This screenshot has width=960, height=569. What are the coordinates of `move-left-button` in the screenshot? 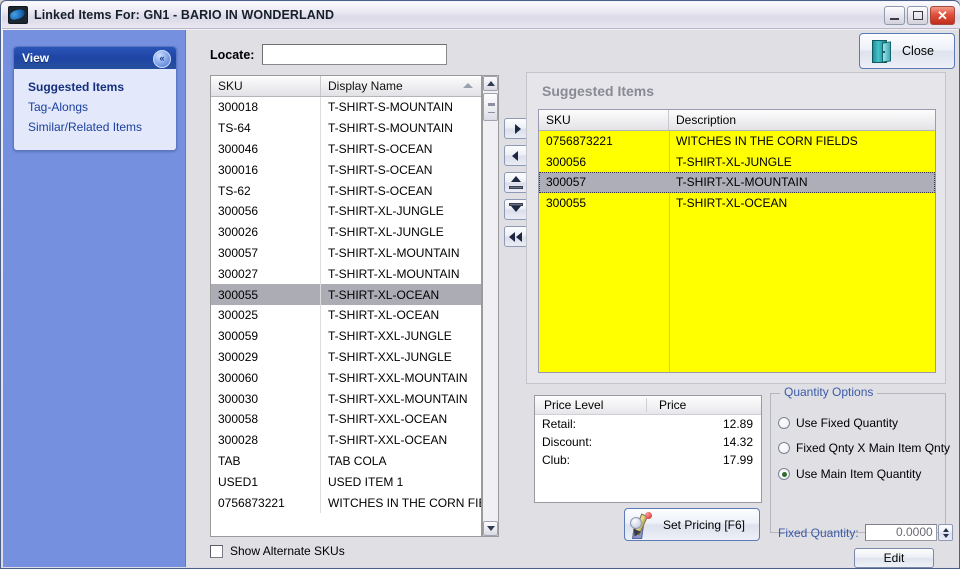 It's located at (516, 155).